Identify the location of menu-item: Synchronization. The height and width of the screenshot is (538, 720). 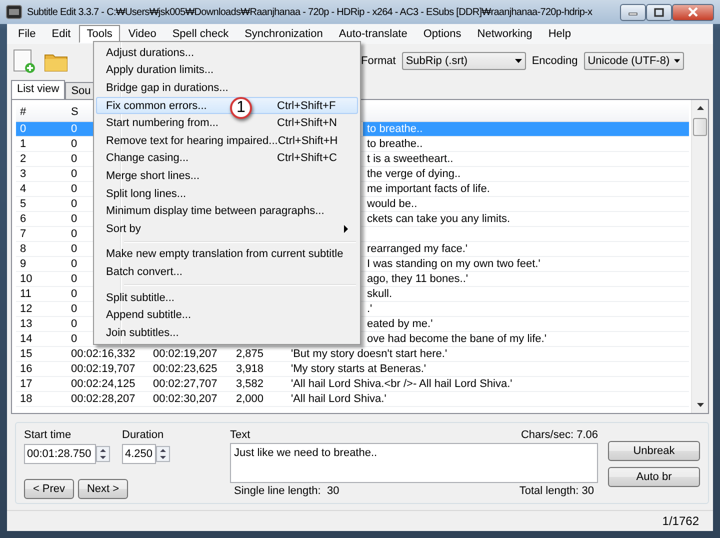
(283, 34).